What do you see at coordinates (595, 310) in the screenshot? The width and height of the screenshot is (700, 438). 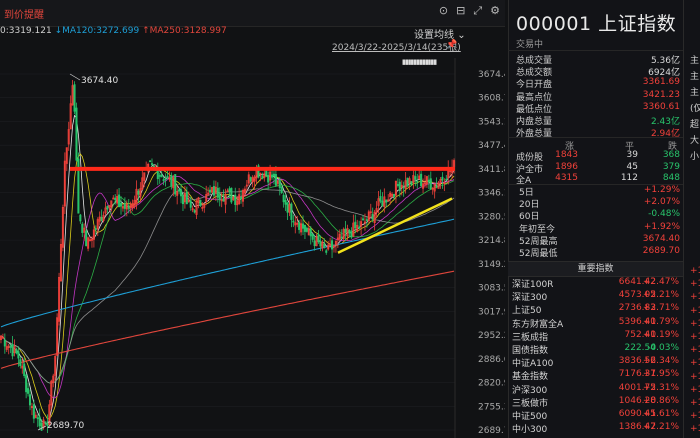 I see `index-row: 上证50 2736.83 +2.71%` at bounding box center [595, 310].